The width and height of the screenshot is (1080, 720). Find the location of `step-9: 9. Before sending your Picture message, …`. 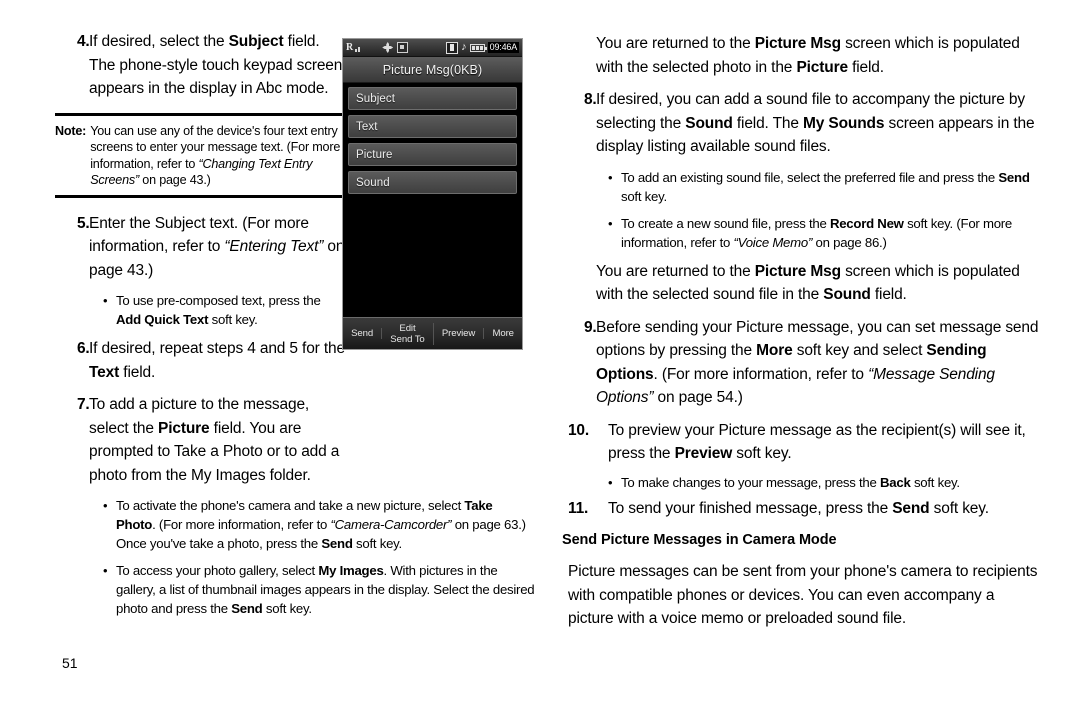

step-9: 9. Before sending your Picture message, … is located at coordinates (801, 363).